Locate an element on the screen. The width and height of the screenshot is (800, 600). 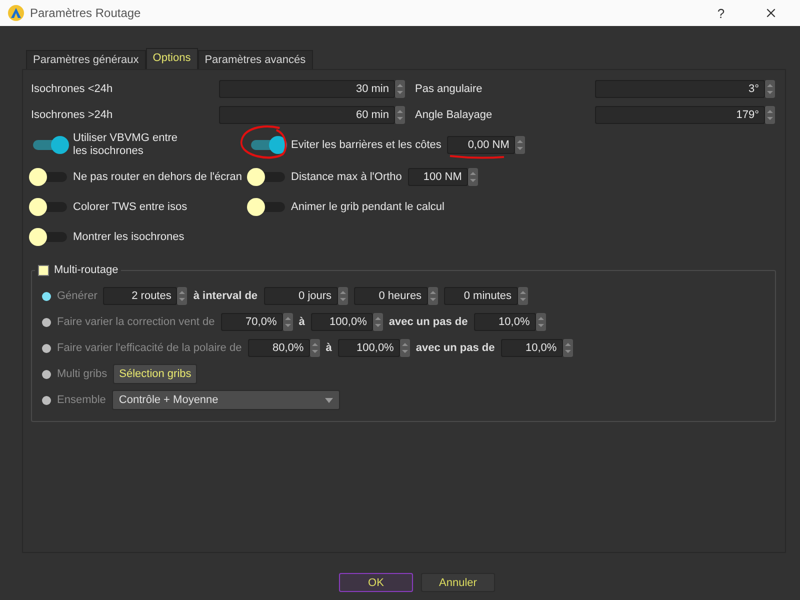
help-button: ? is located at coordinates (721, 13).